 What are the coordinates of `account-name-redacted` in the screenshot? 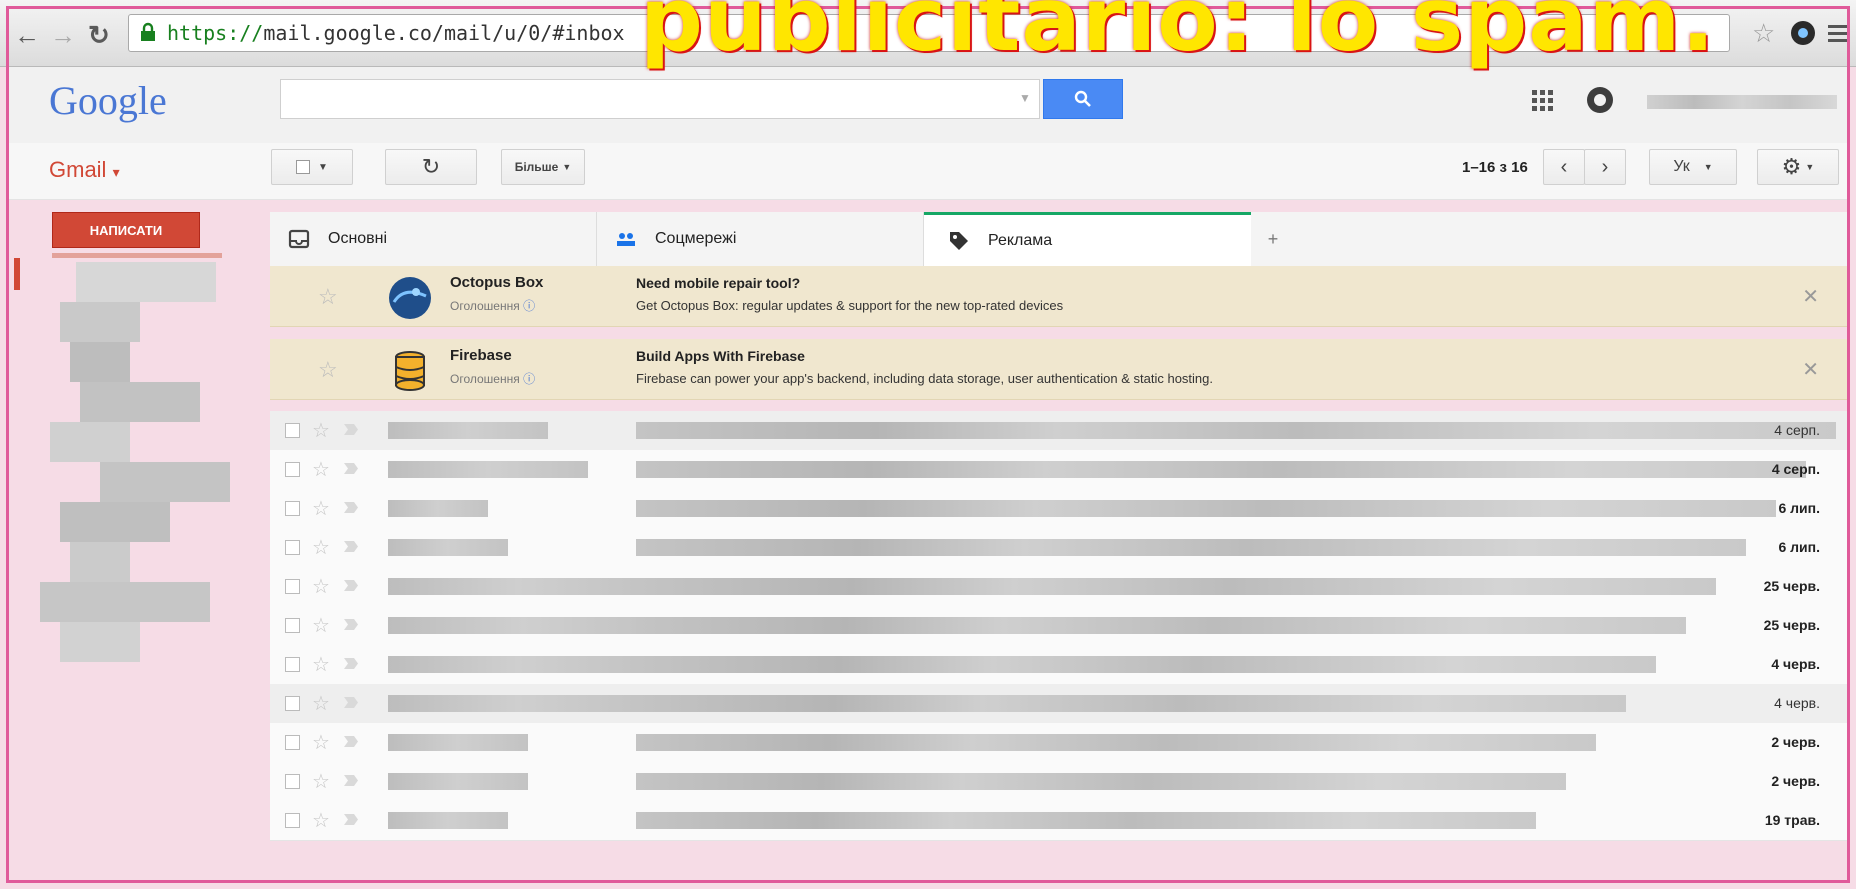 It's located at (1742, 102).